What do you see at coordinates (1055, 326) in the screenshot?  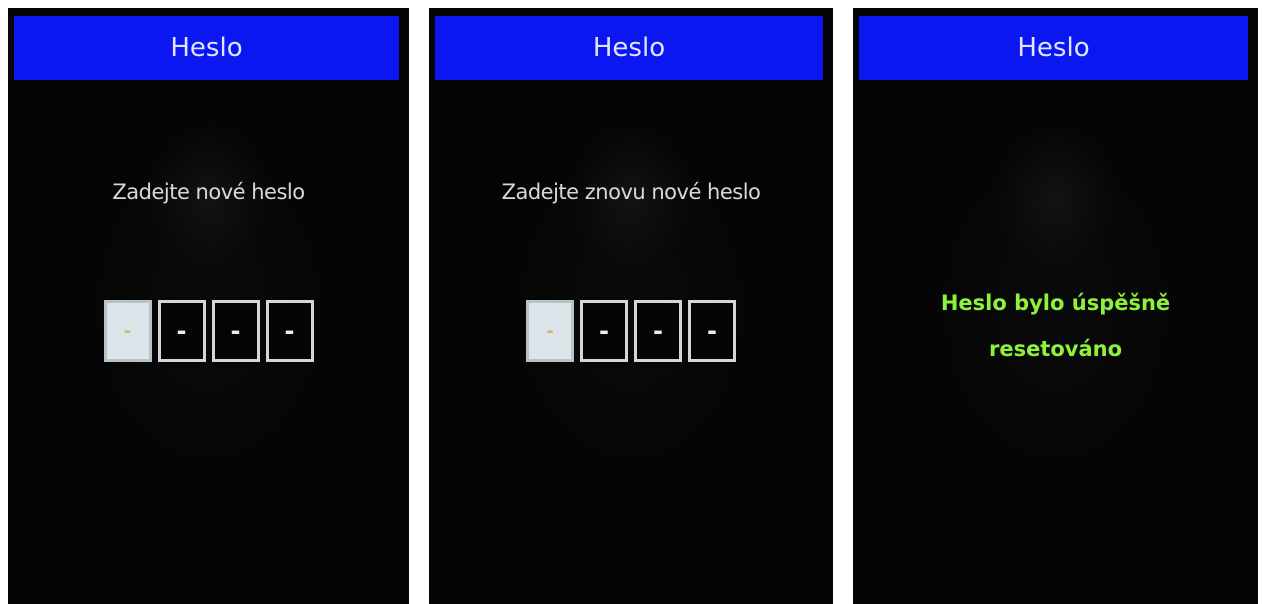 I see `success-message: Heslo bylo úspěšně resetováno` at bounding box center [1055, 326].